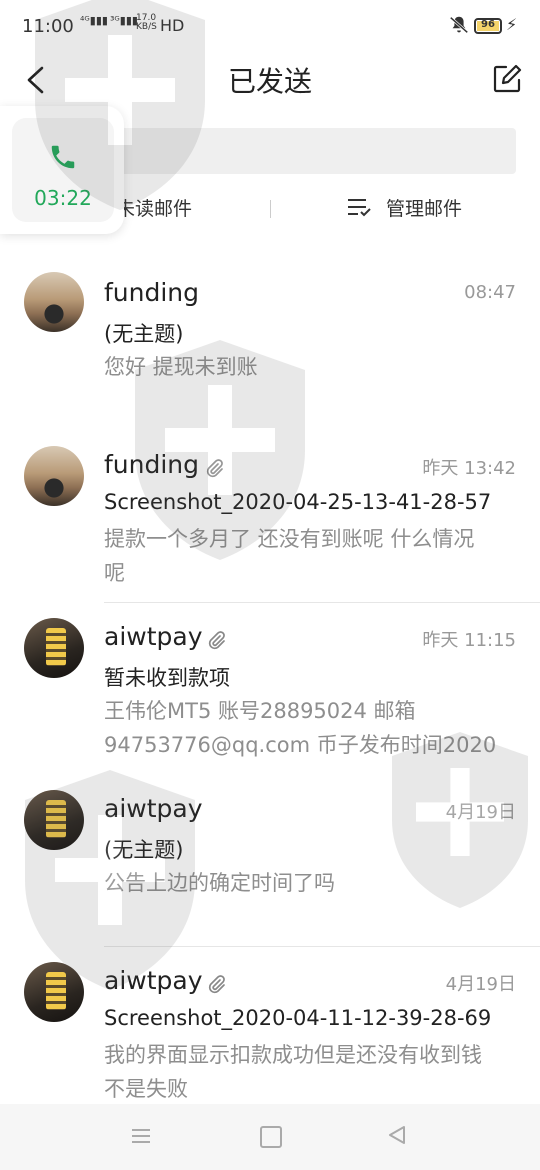  Describe the element at coordinates (298, 1018) in the screenshot. I see `mail-subject: Screenshot_2020-04-11-12-39-28-69` at that location.